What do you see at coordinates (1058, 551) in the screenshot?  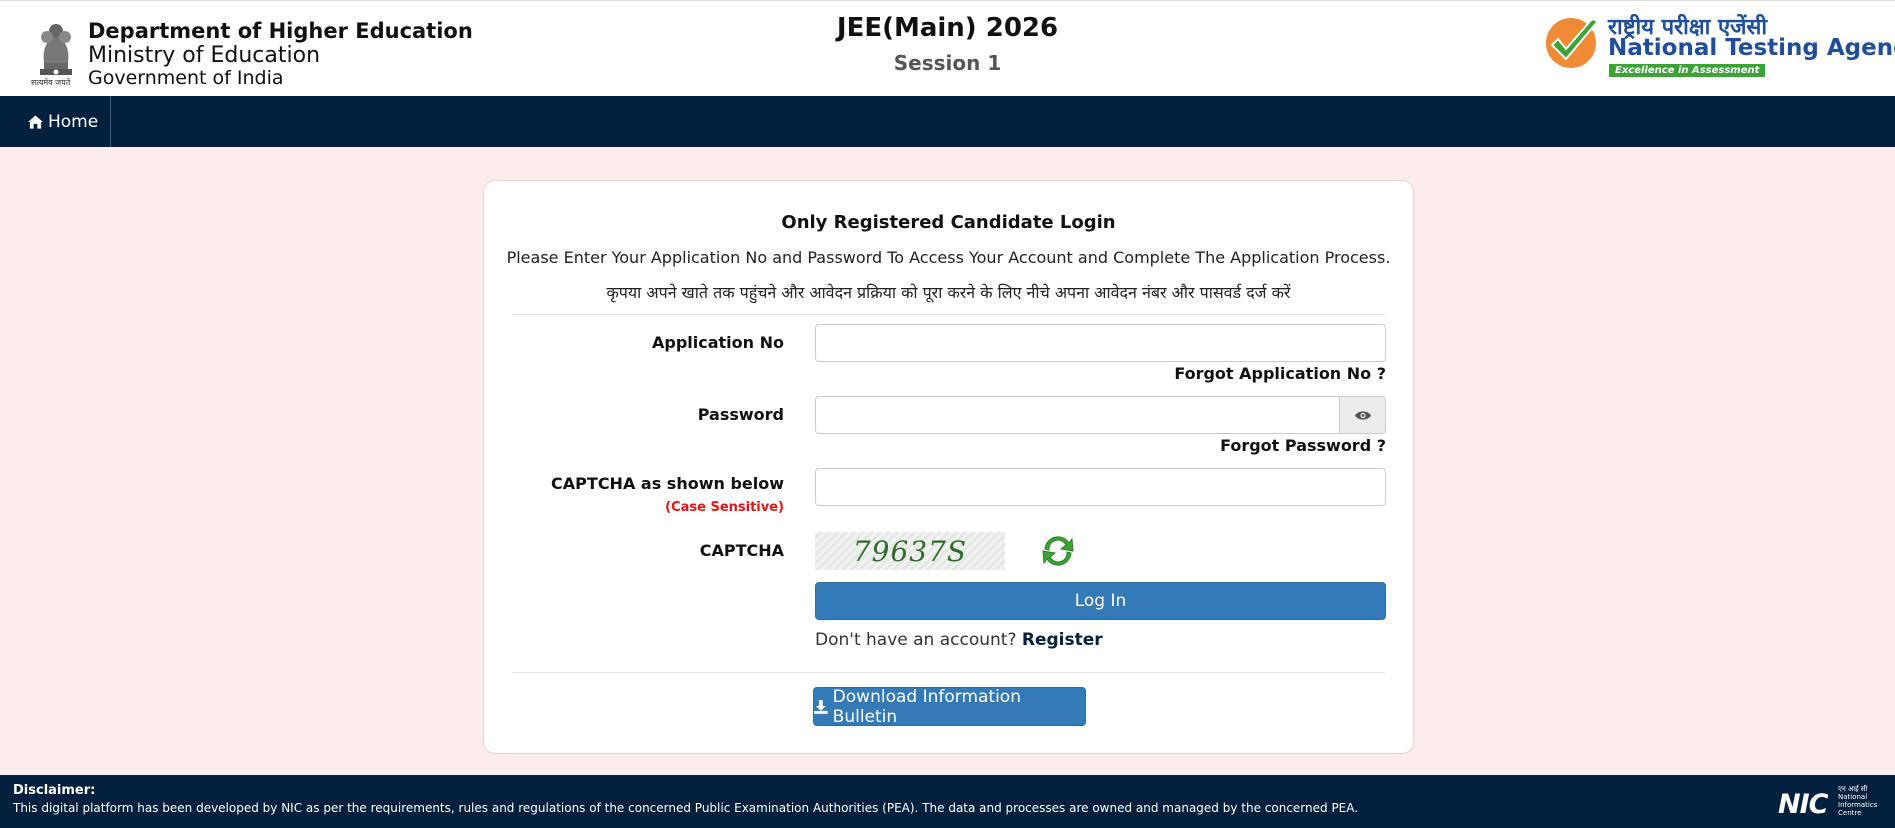 I see `refresh-icon` at bounding box center [1058, 551].